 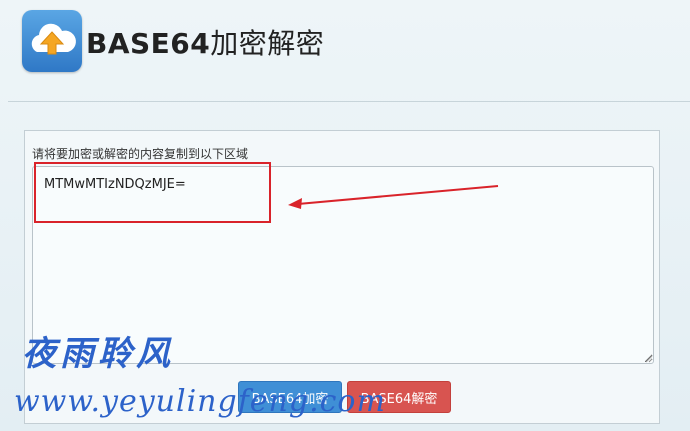 I want to click on input-label: 请将要加密或解密的内容复制到以下区域, so click(x=140, y=154).